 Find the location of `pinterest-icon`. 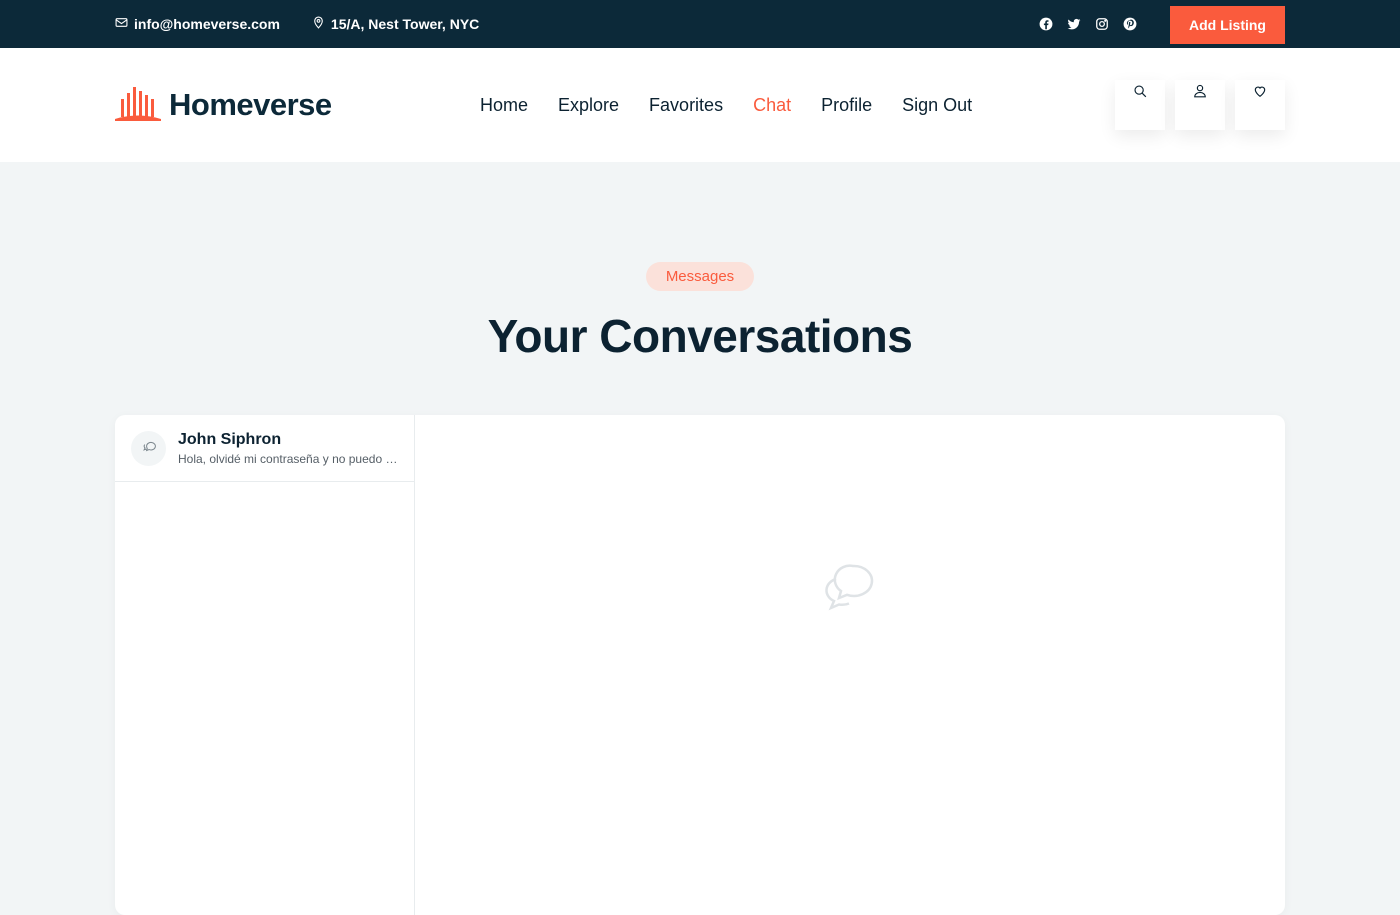

pinterest-icon is located at coordinates (1130, 24).